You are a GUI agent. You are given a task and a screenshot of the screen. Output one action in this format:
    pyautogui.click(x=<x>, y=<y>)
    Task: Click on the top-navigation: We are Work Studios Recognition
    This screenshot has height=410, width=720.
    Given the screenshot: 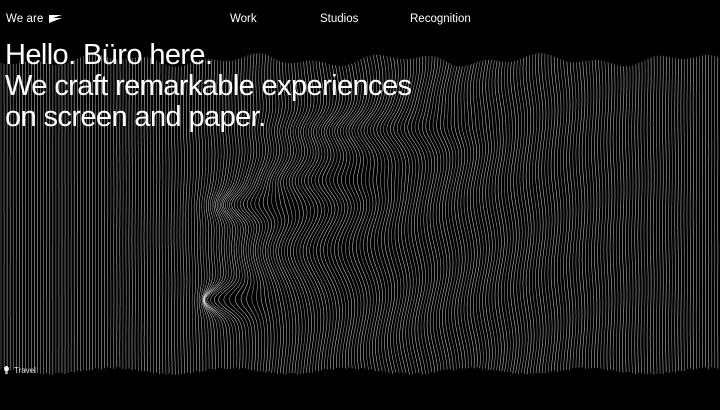 What is the action you would take?
    pyautogui.click(x=360, y=20)
    